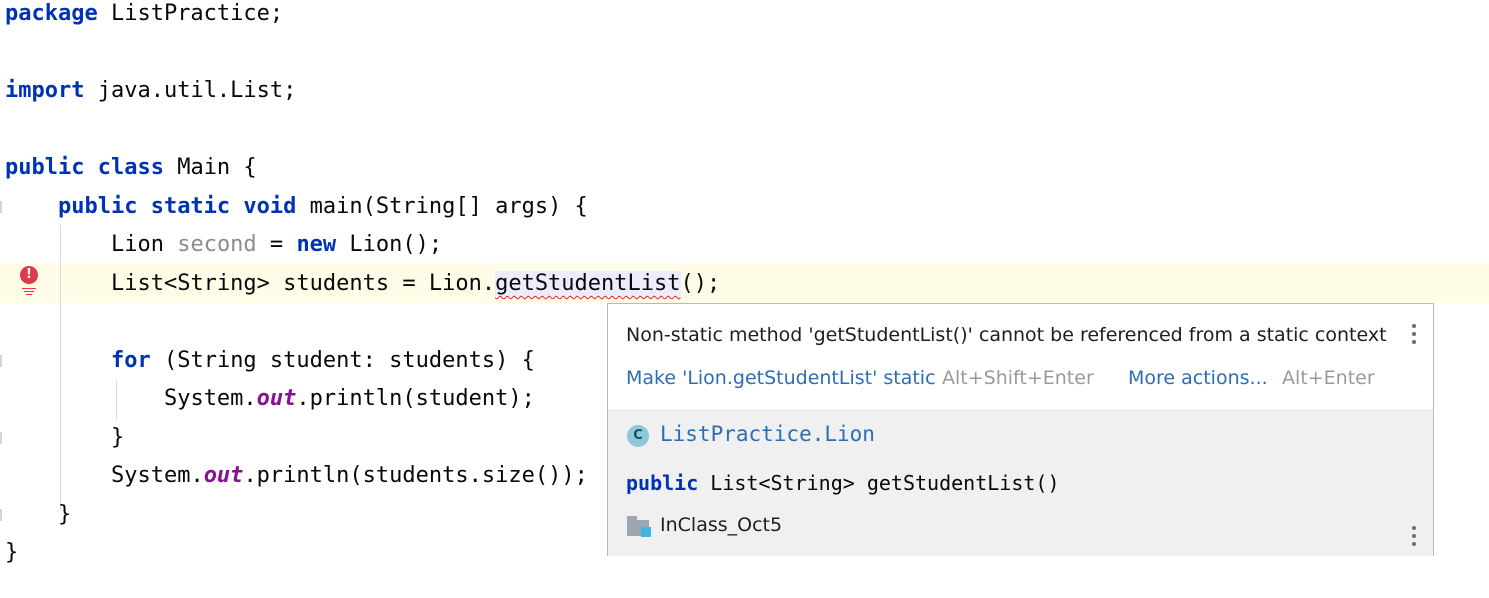  Describe the element at coordinates (442, 206) in the screenshot. I see `code-text: main(String[] args) {` at that location.